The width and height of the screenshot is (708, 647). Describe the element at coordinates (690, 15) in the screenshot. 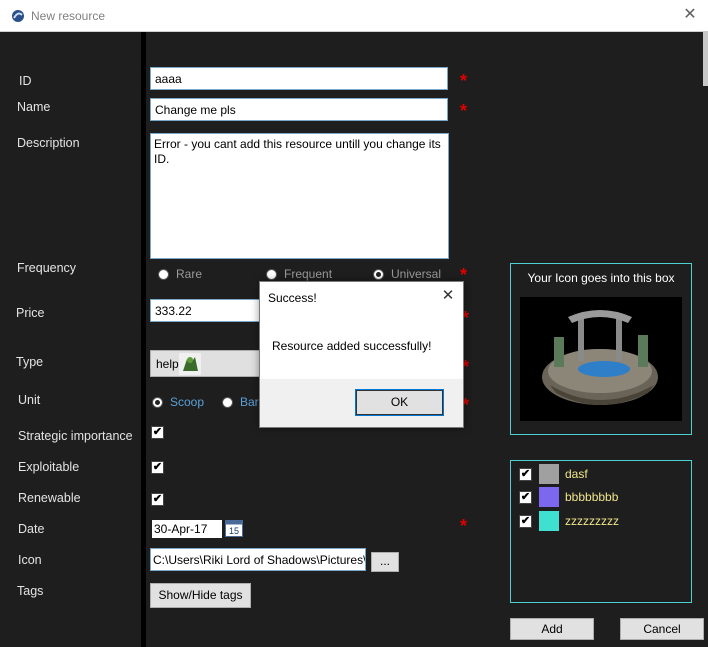

I see `window-close-icon: ✕` at that location.